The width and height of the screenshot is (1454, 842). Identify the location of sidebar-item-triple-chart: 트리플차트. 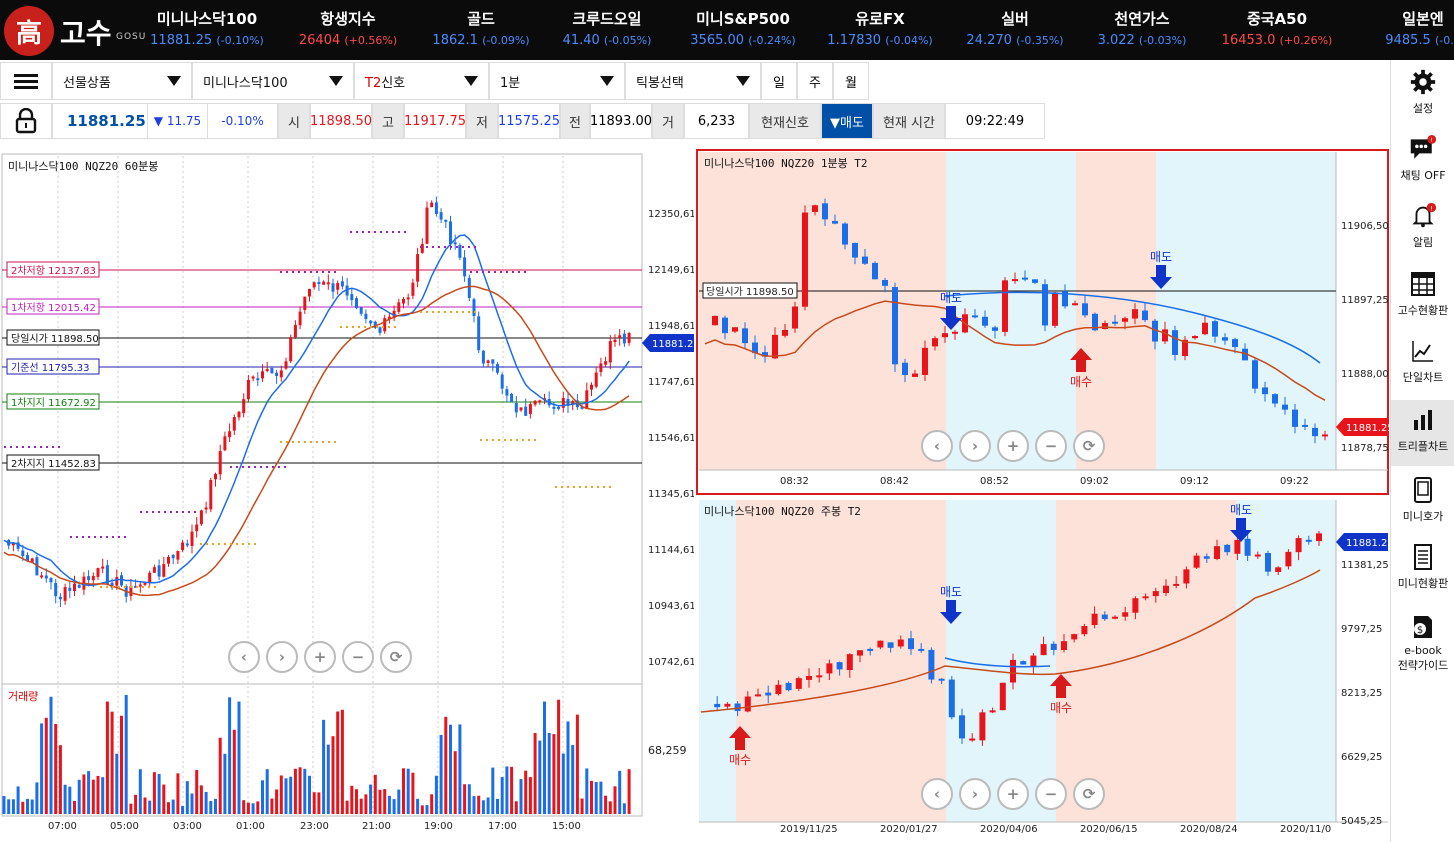
(1422, 433).